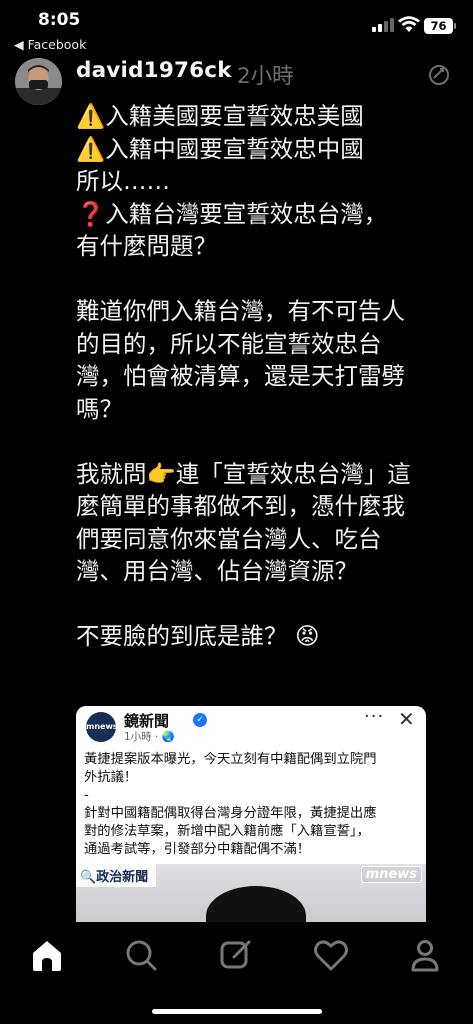 The width and height of the screenshot is (473, 1024). I want to click on avatar-image, so click(38, 81).